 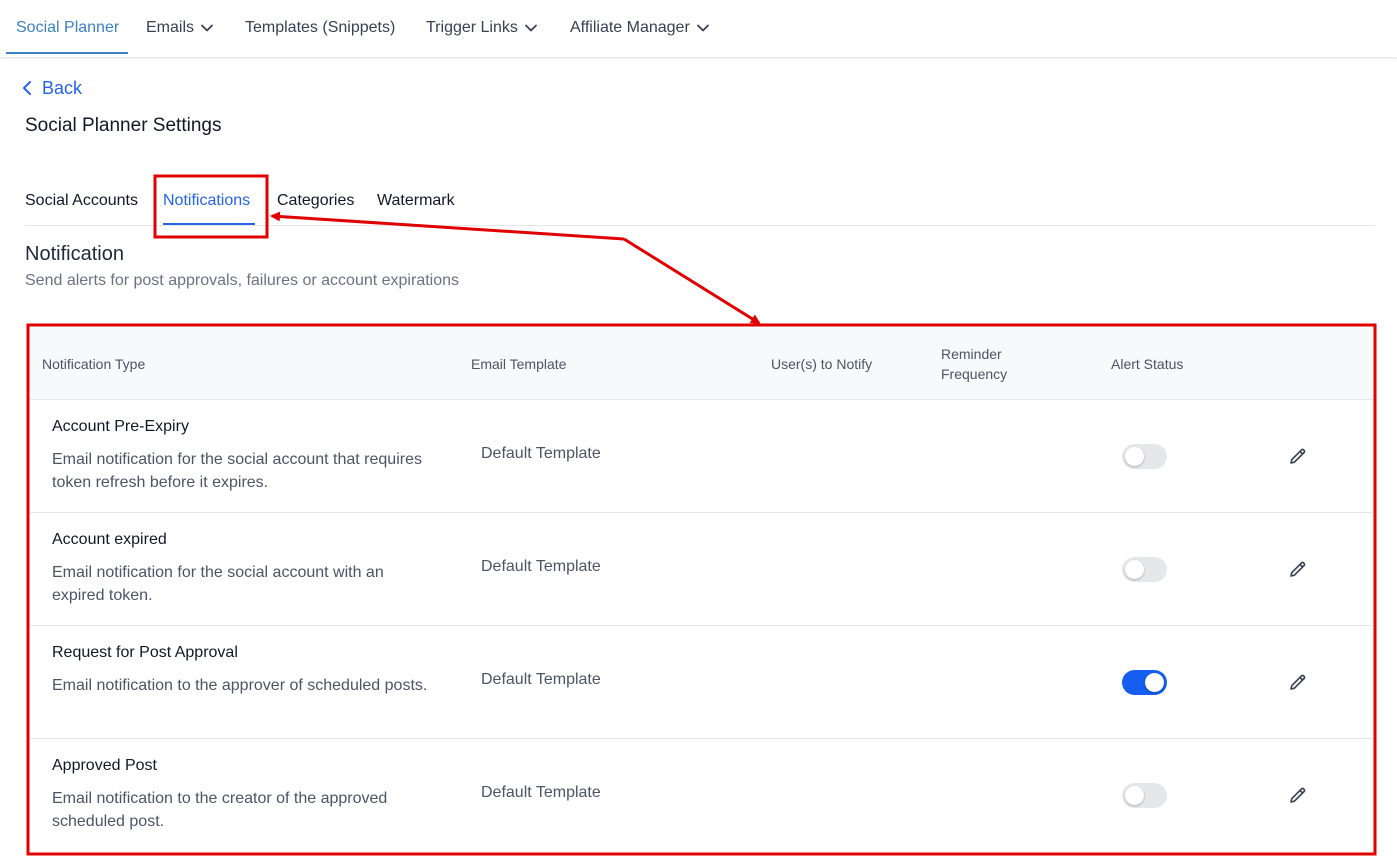 I want to click on back-label: Back, so click(x=62, y=87).